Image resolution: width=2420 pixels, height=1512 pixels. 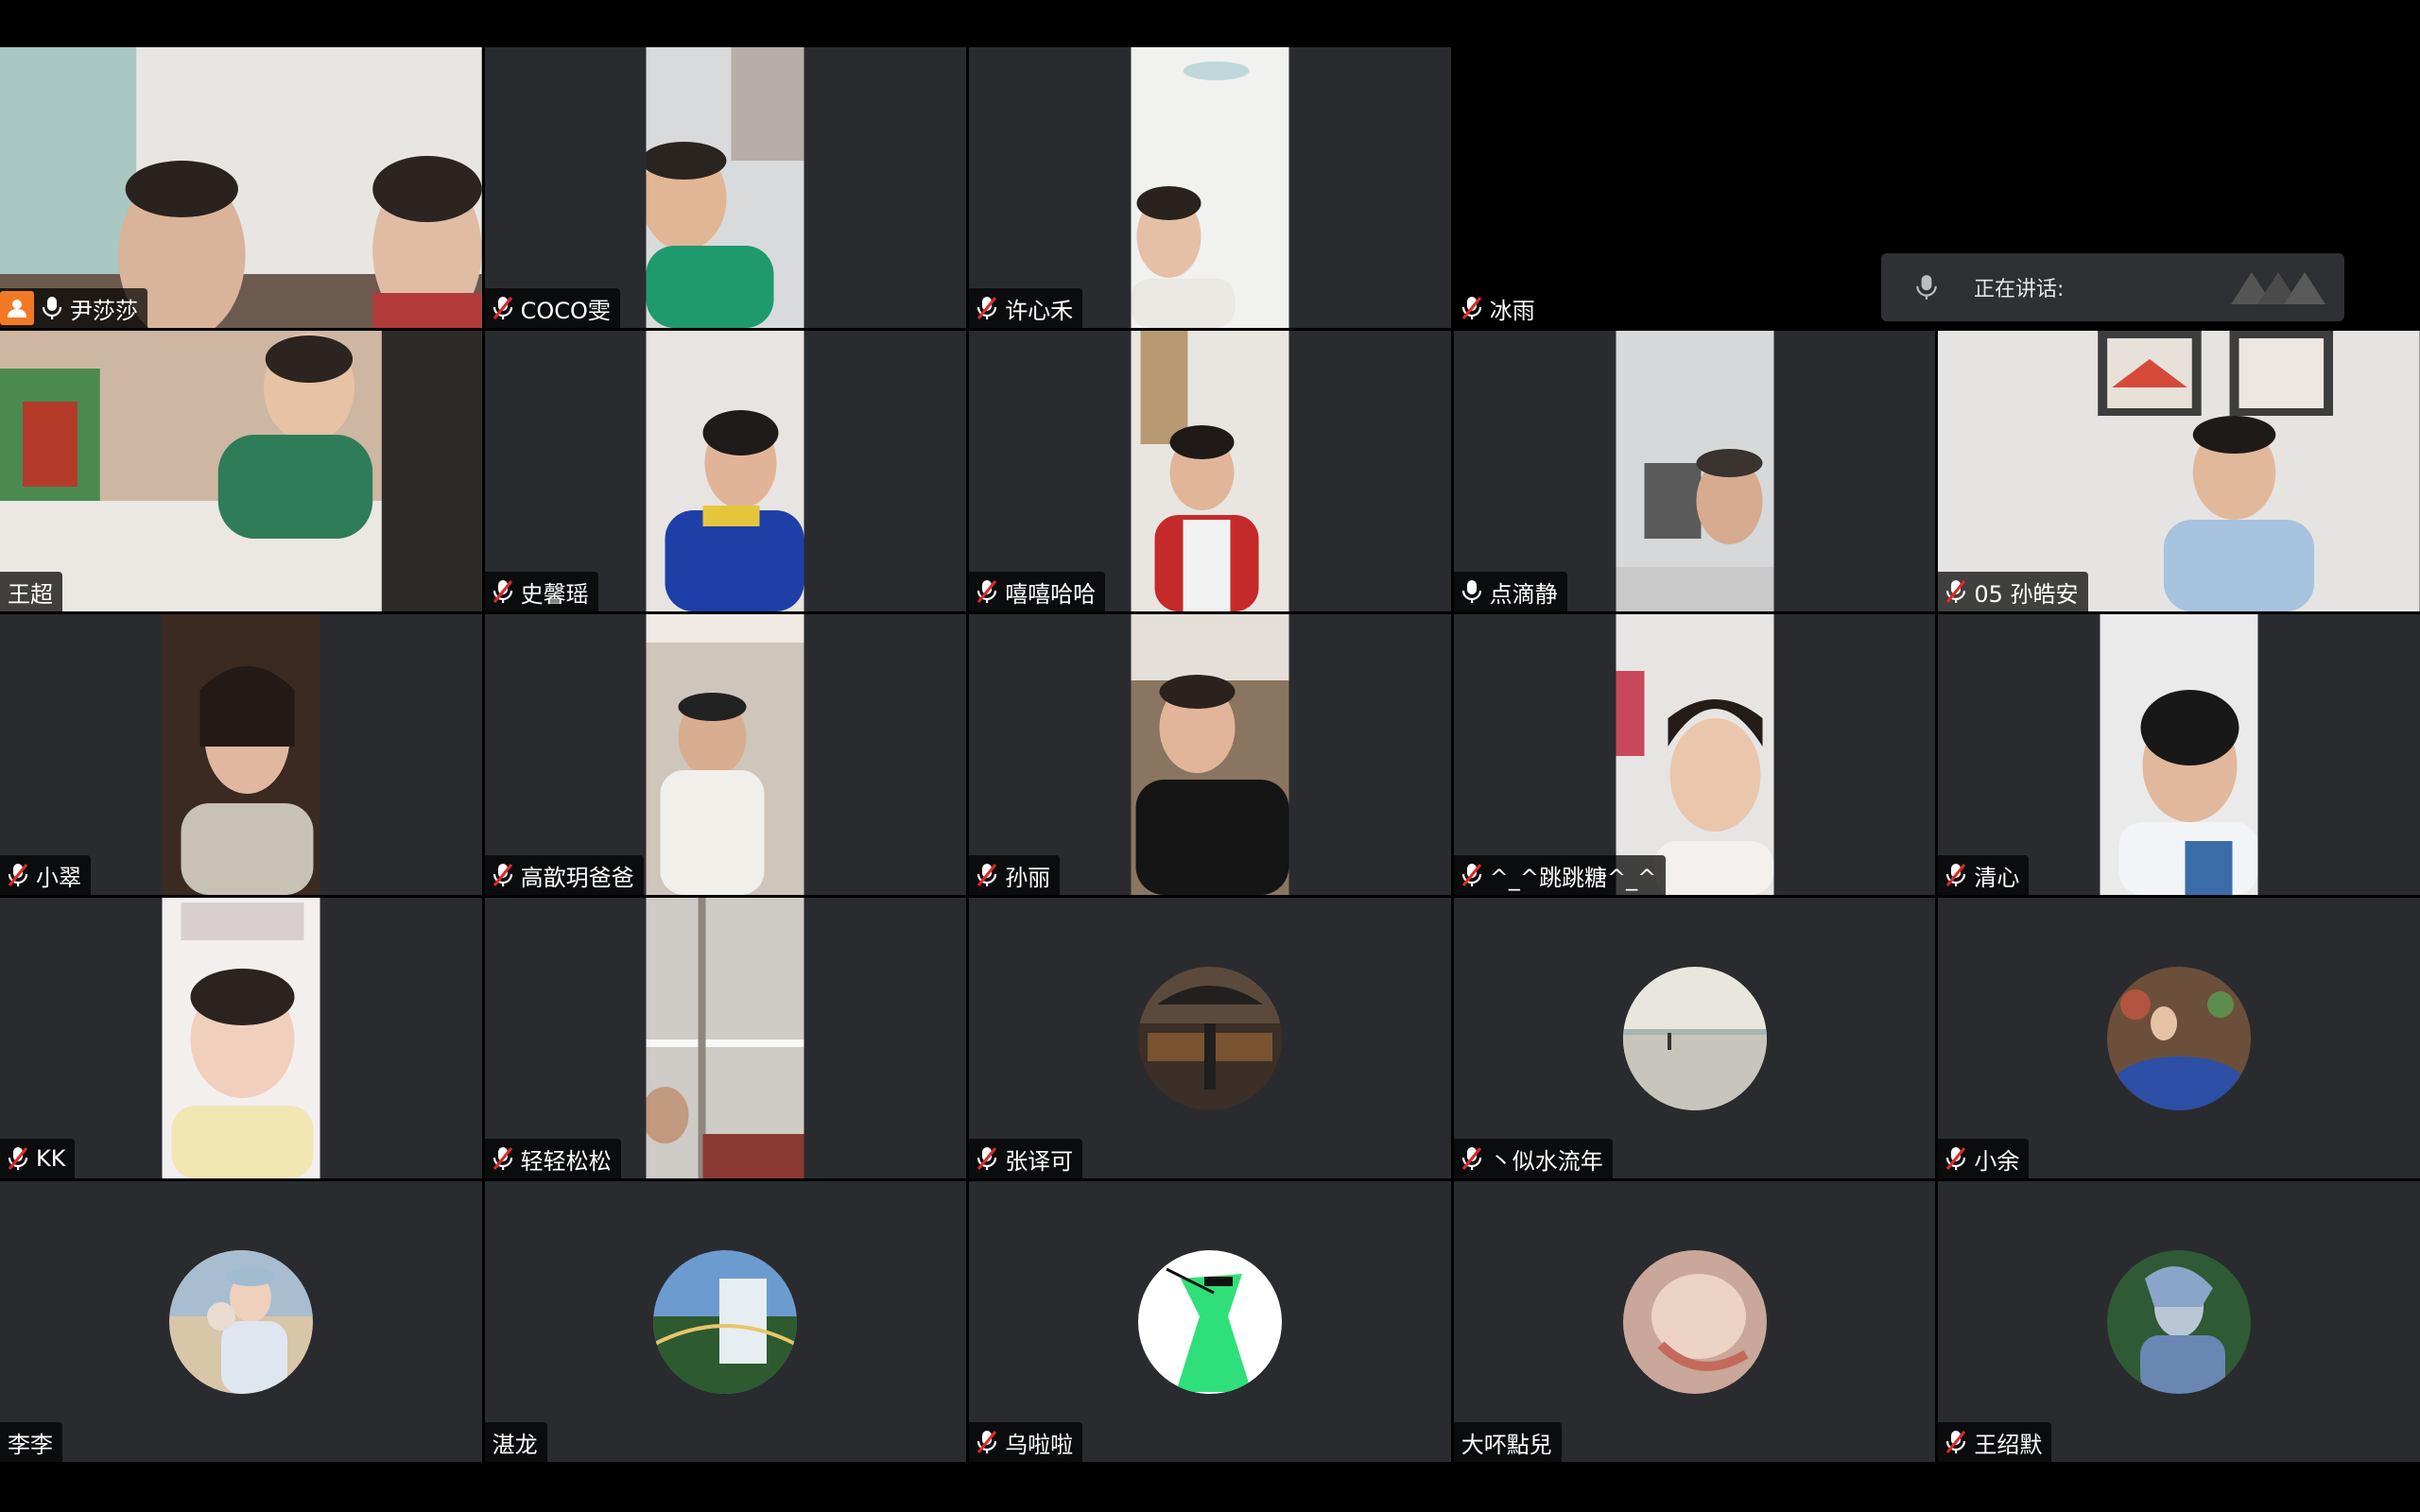 I want to click on participant-name-label: ^_^跳跳糖^_^, so click(x=1560, y=875).